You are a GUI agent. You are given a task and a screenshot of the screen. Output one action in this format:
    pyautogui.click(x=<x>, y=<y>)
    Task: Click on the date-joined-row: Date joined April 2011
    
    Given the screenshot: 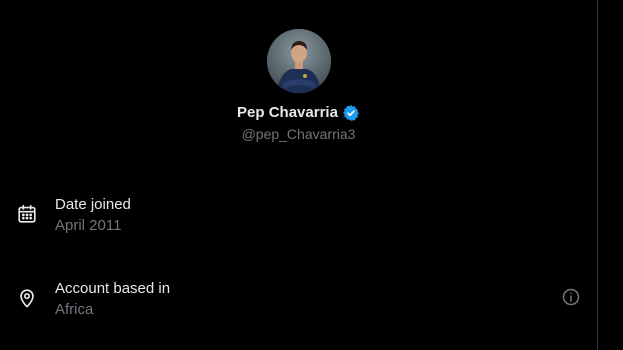 What is the action you would take?
    pyautogui.click(x=298, y=217)
    